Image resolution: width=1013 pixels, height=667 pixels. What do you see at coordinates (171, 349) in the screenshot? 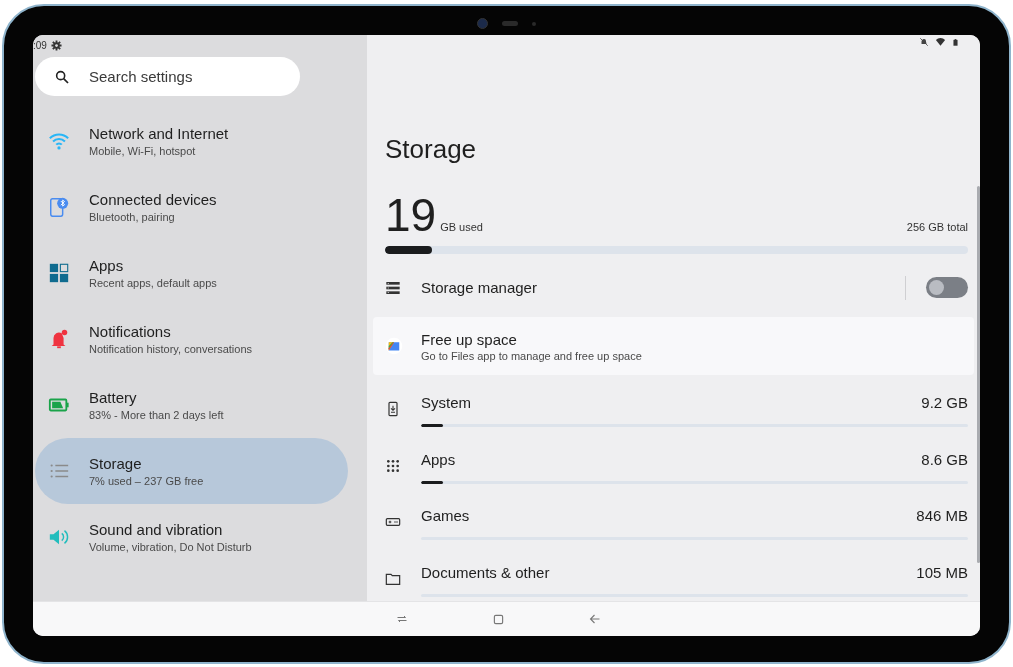
I see `item-subtitle: Notification history, conversations` at bounding box center [171, 349].